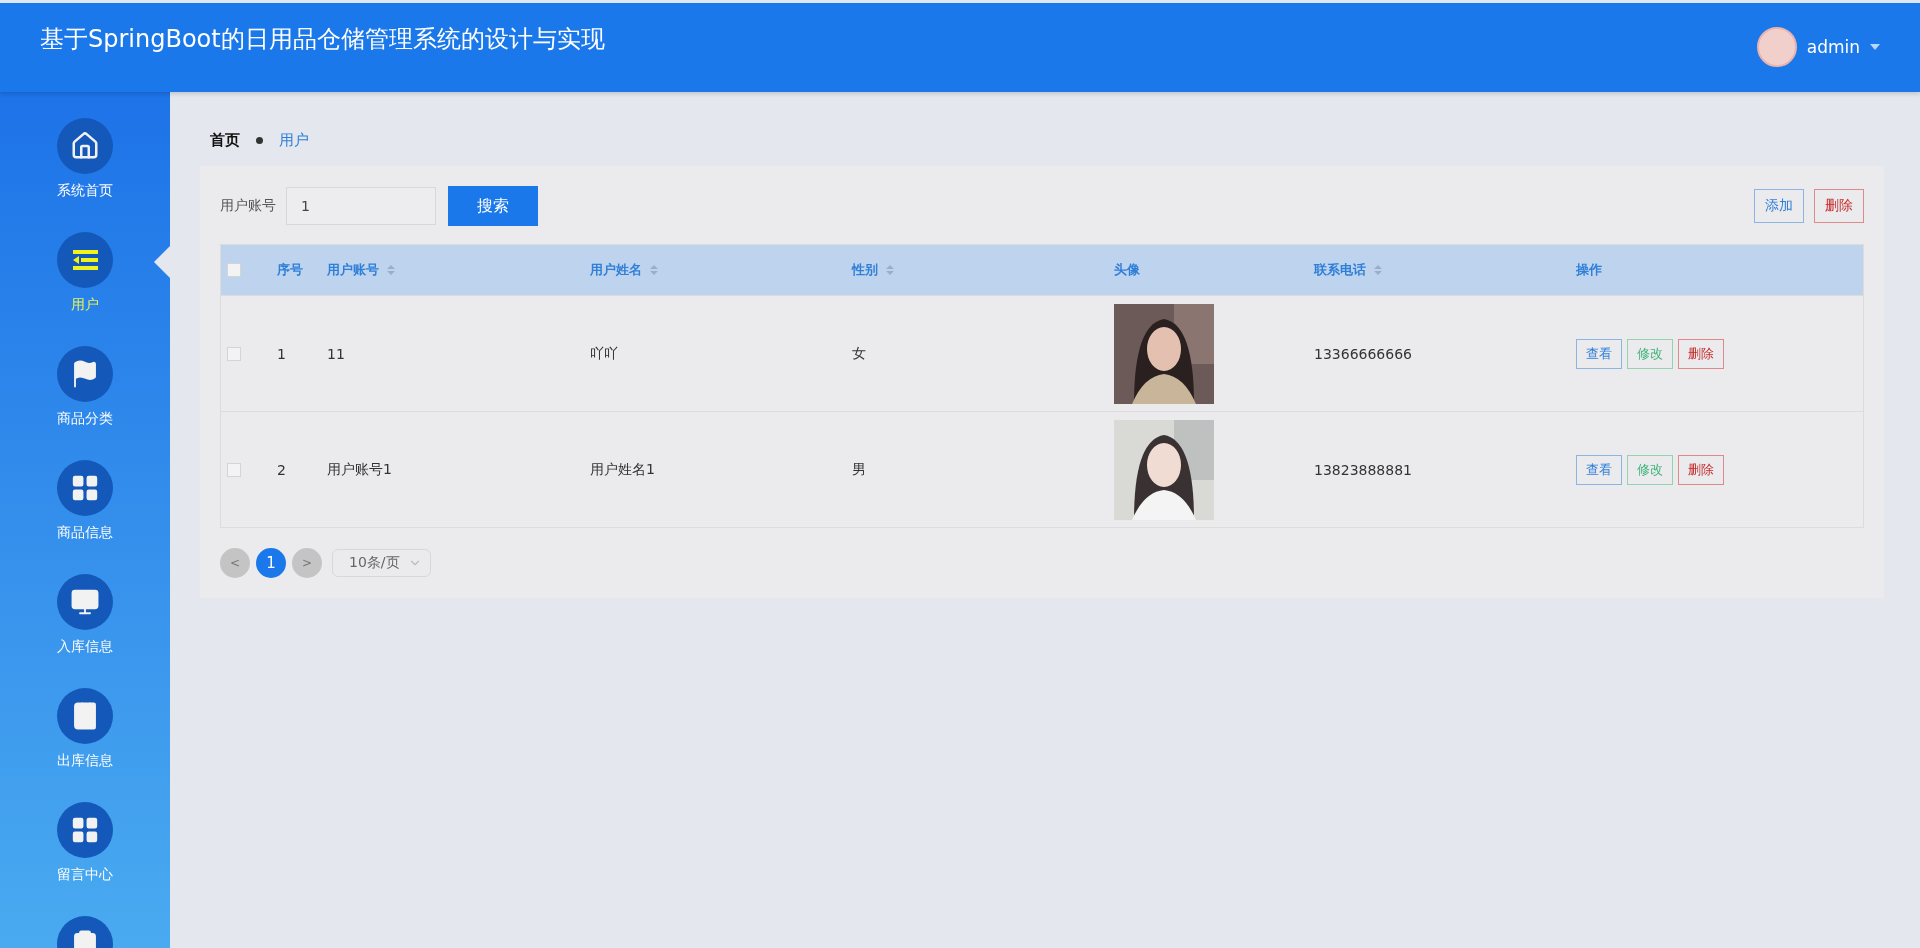 This screenshot has width=1920, height=948. I want to click on search-button: 搜索, so click(493, 206).